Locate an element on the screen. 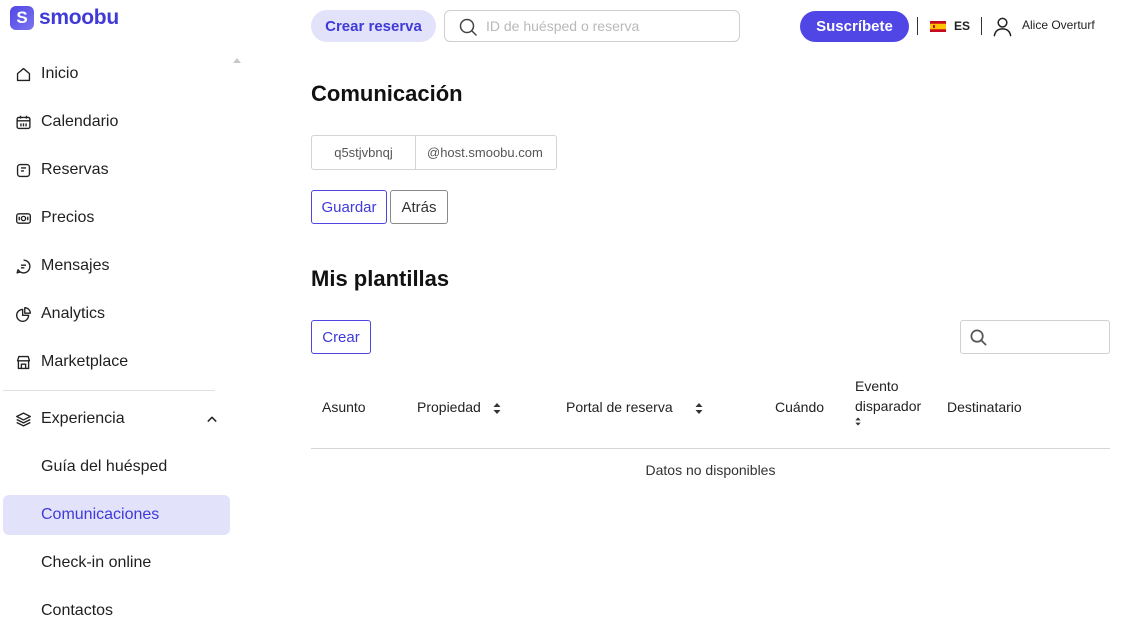 The width and height of the screenshot is (1146, 640). home-icon is located at coordinates (23, 74).